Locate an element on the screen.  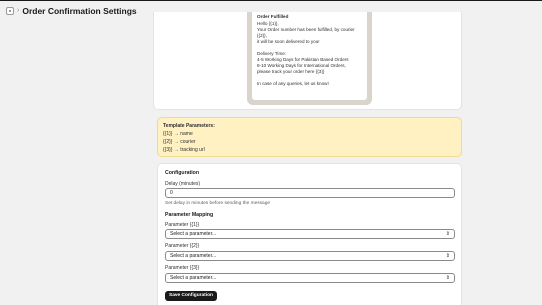
parameter-2-label: Parameter {{2}} is located at coordinates (182, 246).